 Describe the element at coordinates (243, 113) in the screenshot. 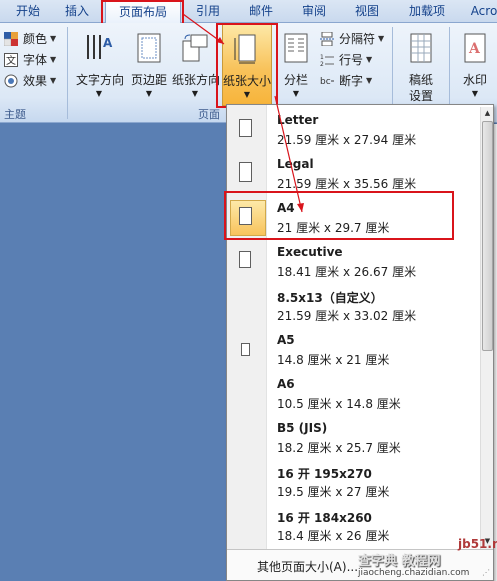

I see `annotation-arrows` at that location.